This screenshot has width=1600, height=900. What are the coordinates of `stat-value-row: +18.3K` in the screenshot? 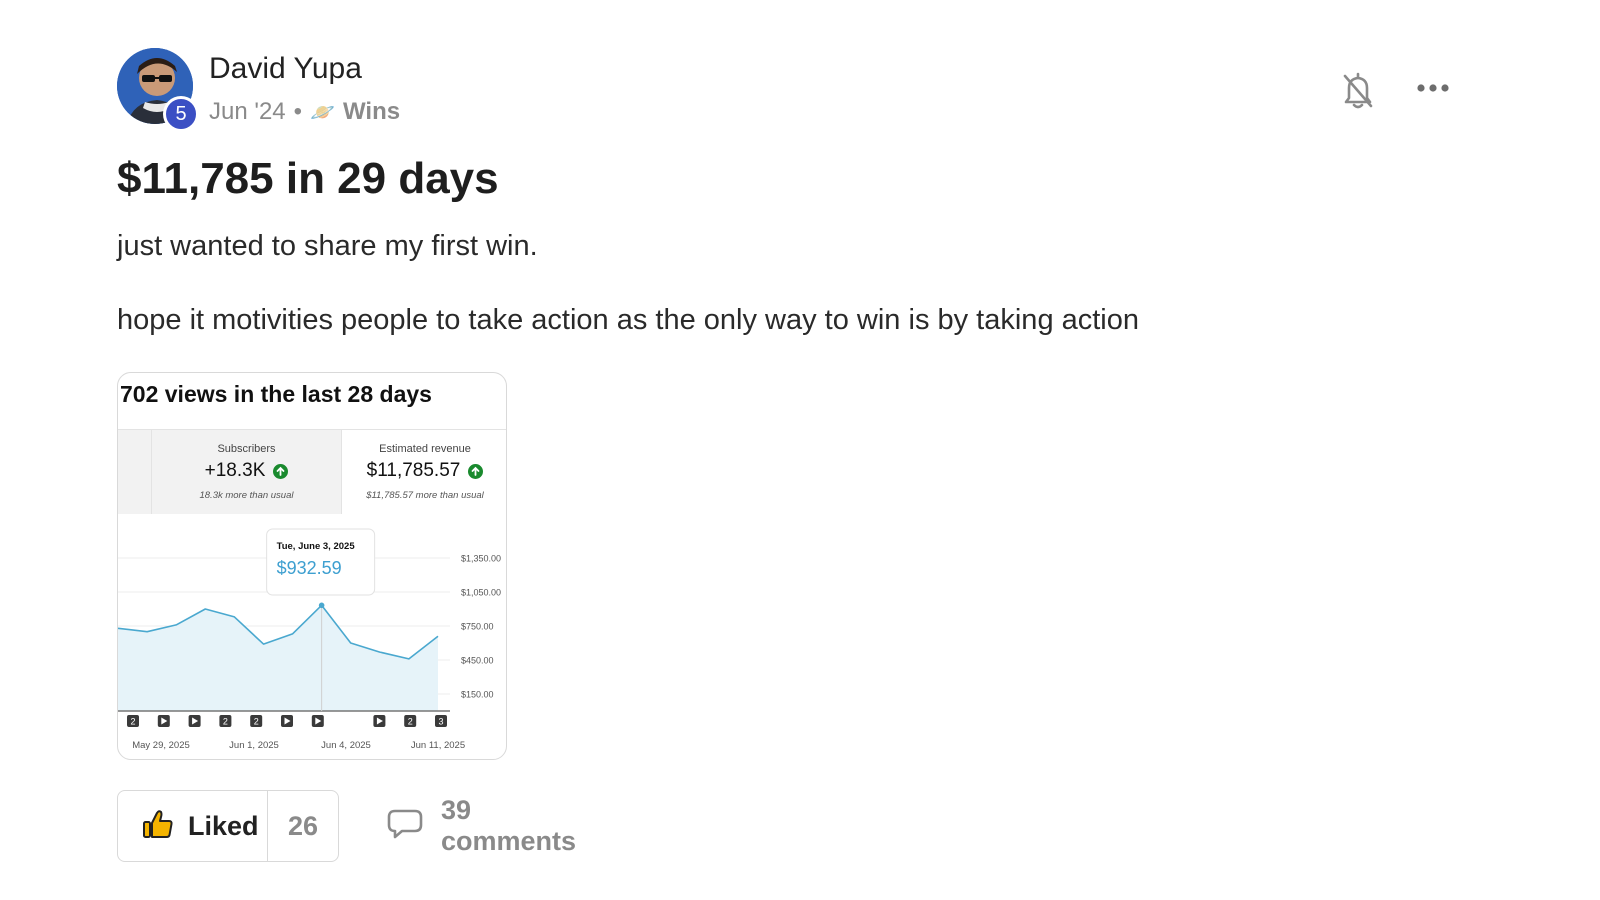 It's located at (246, 471).